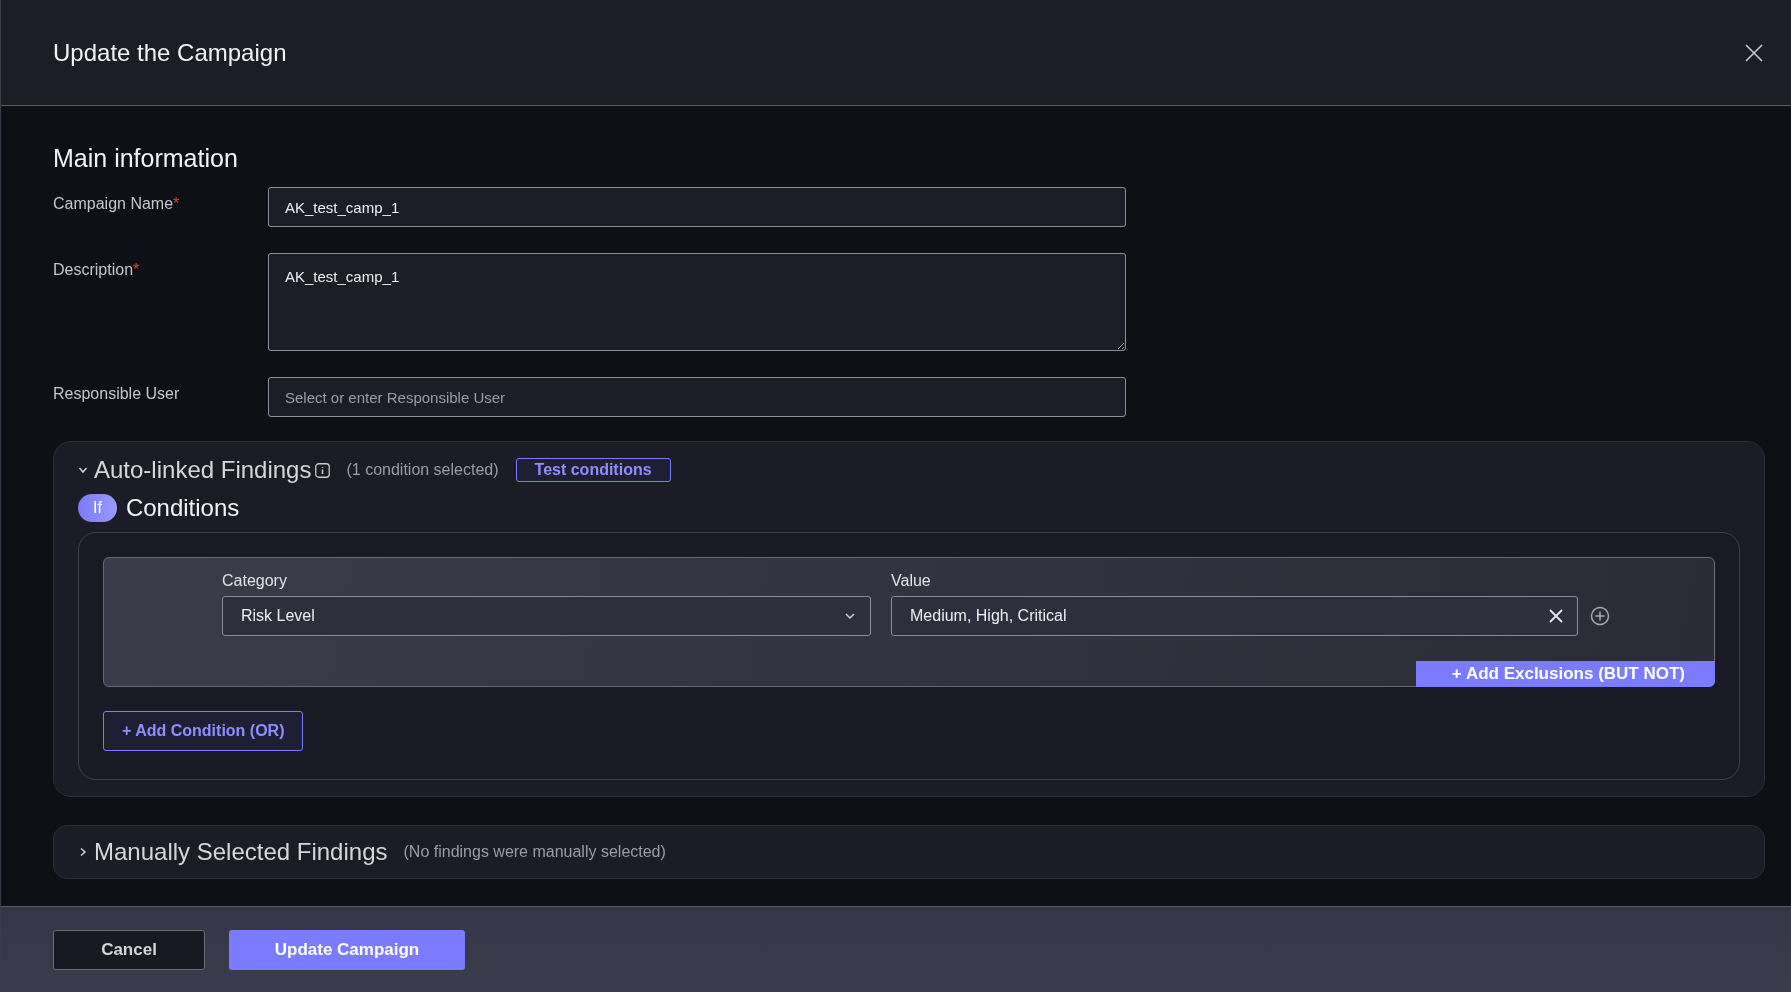 The image size is (1791, 992). What do you see at coordinates (323, 470) in the screenshot?
I see `info-icon` at bounding box center [323, 470].